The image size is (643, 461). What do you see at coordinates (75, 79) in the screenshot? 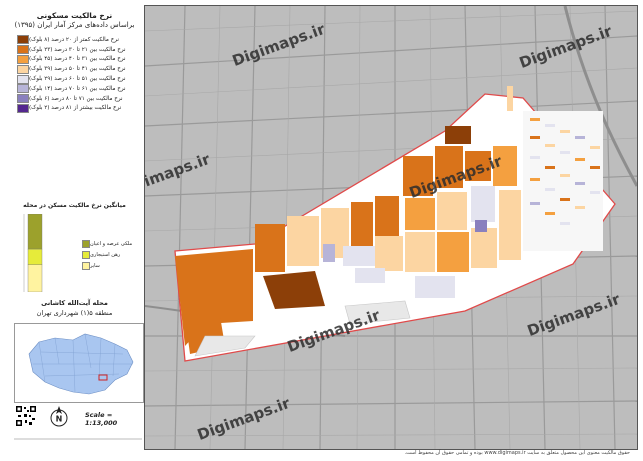
I see `legend-item: نرخ مالکیت بین ۵۱ تا ۶۰ درصد (۲۹ بلوک)` at bounding box center [75, 79].